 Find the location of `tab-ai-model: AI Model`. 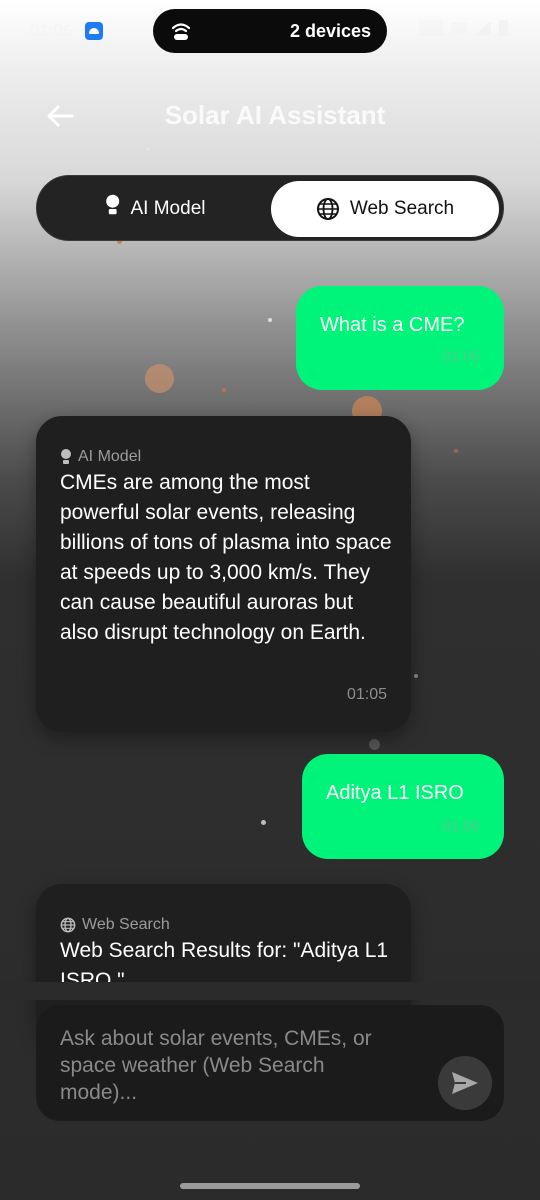

tab-ai-model: AI Model is located at coordinates (156, 209).